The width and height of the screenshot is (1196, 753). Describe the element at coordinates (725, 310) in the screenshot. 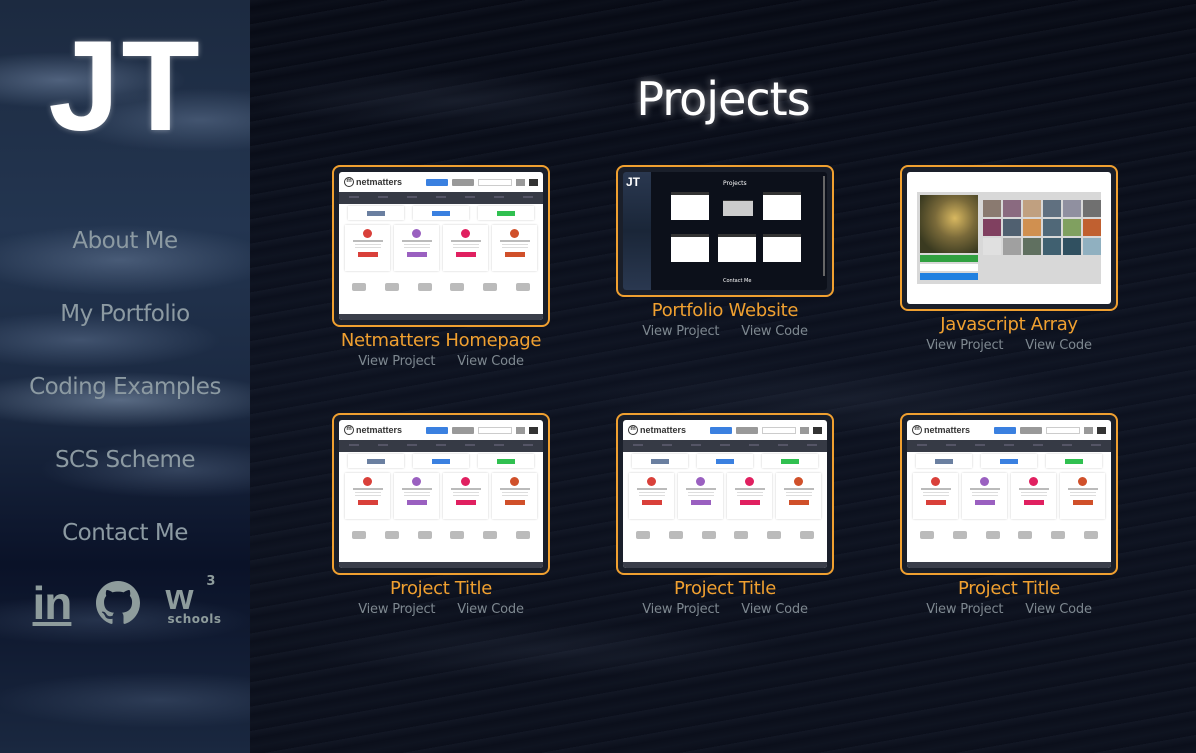

I see `project-title: Portfolio Website` at that location.